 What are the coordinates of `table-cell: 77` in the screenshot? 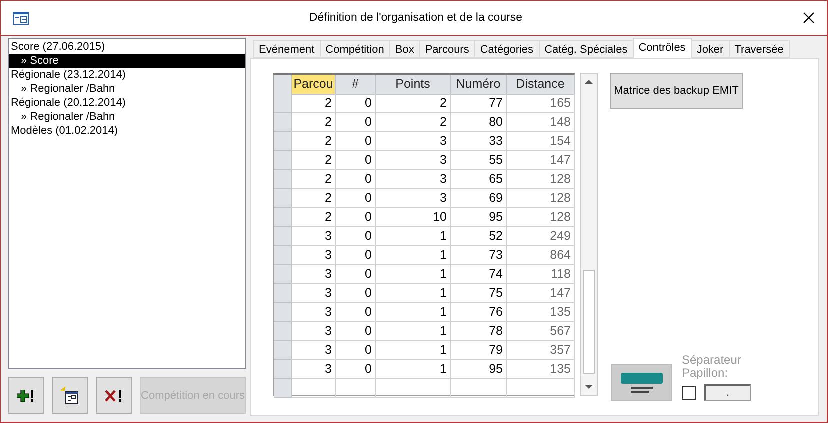 It's located at (479, 103).